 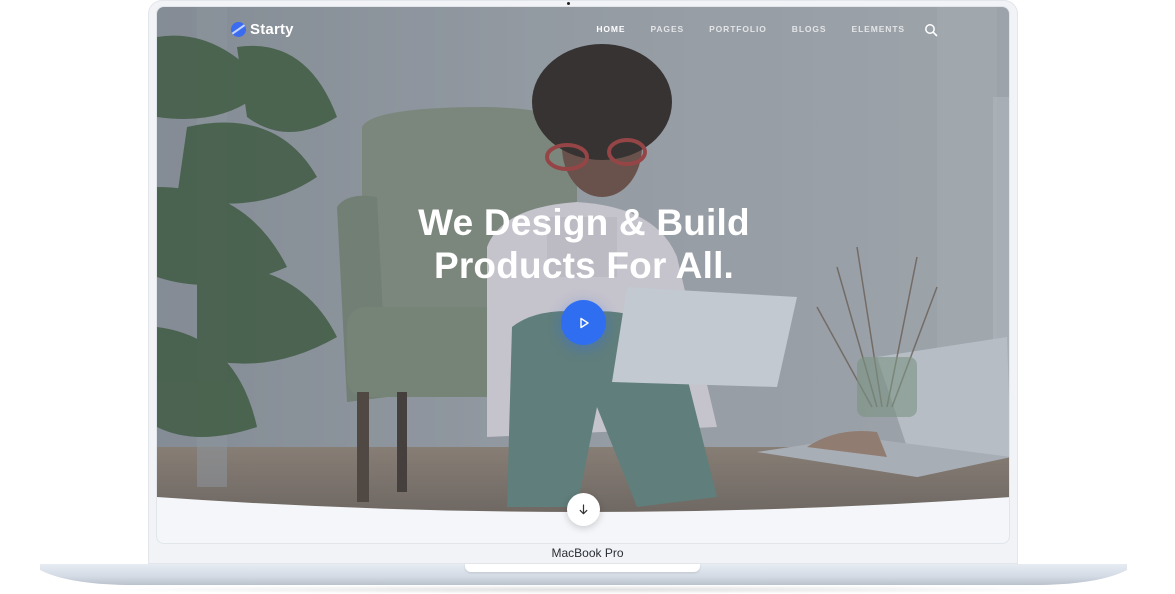 I want to click on camera-dot, so click(x=568, y=3).